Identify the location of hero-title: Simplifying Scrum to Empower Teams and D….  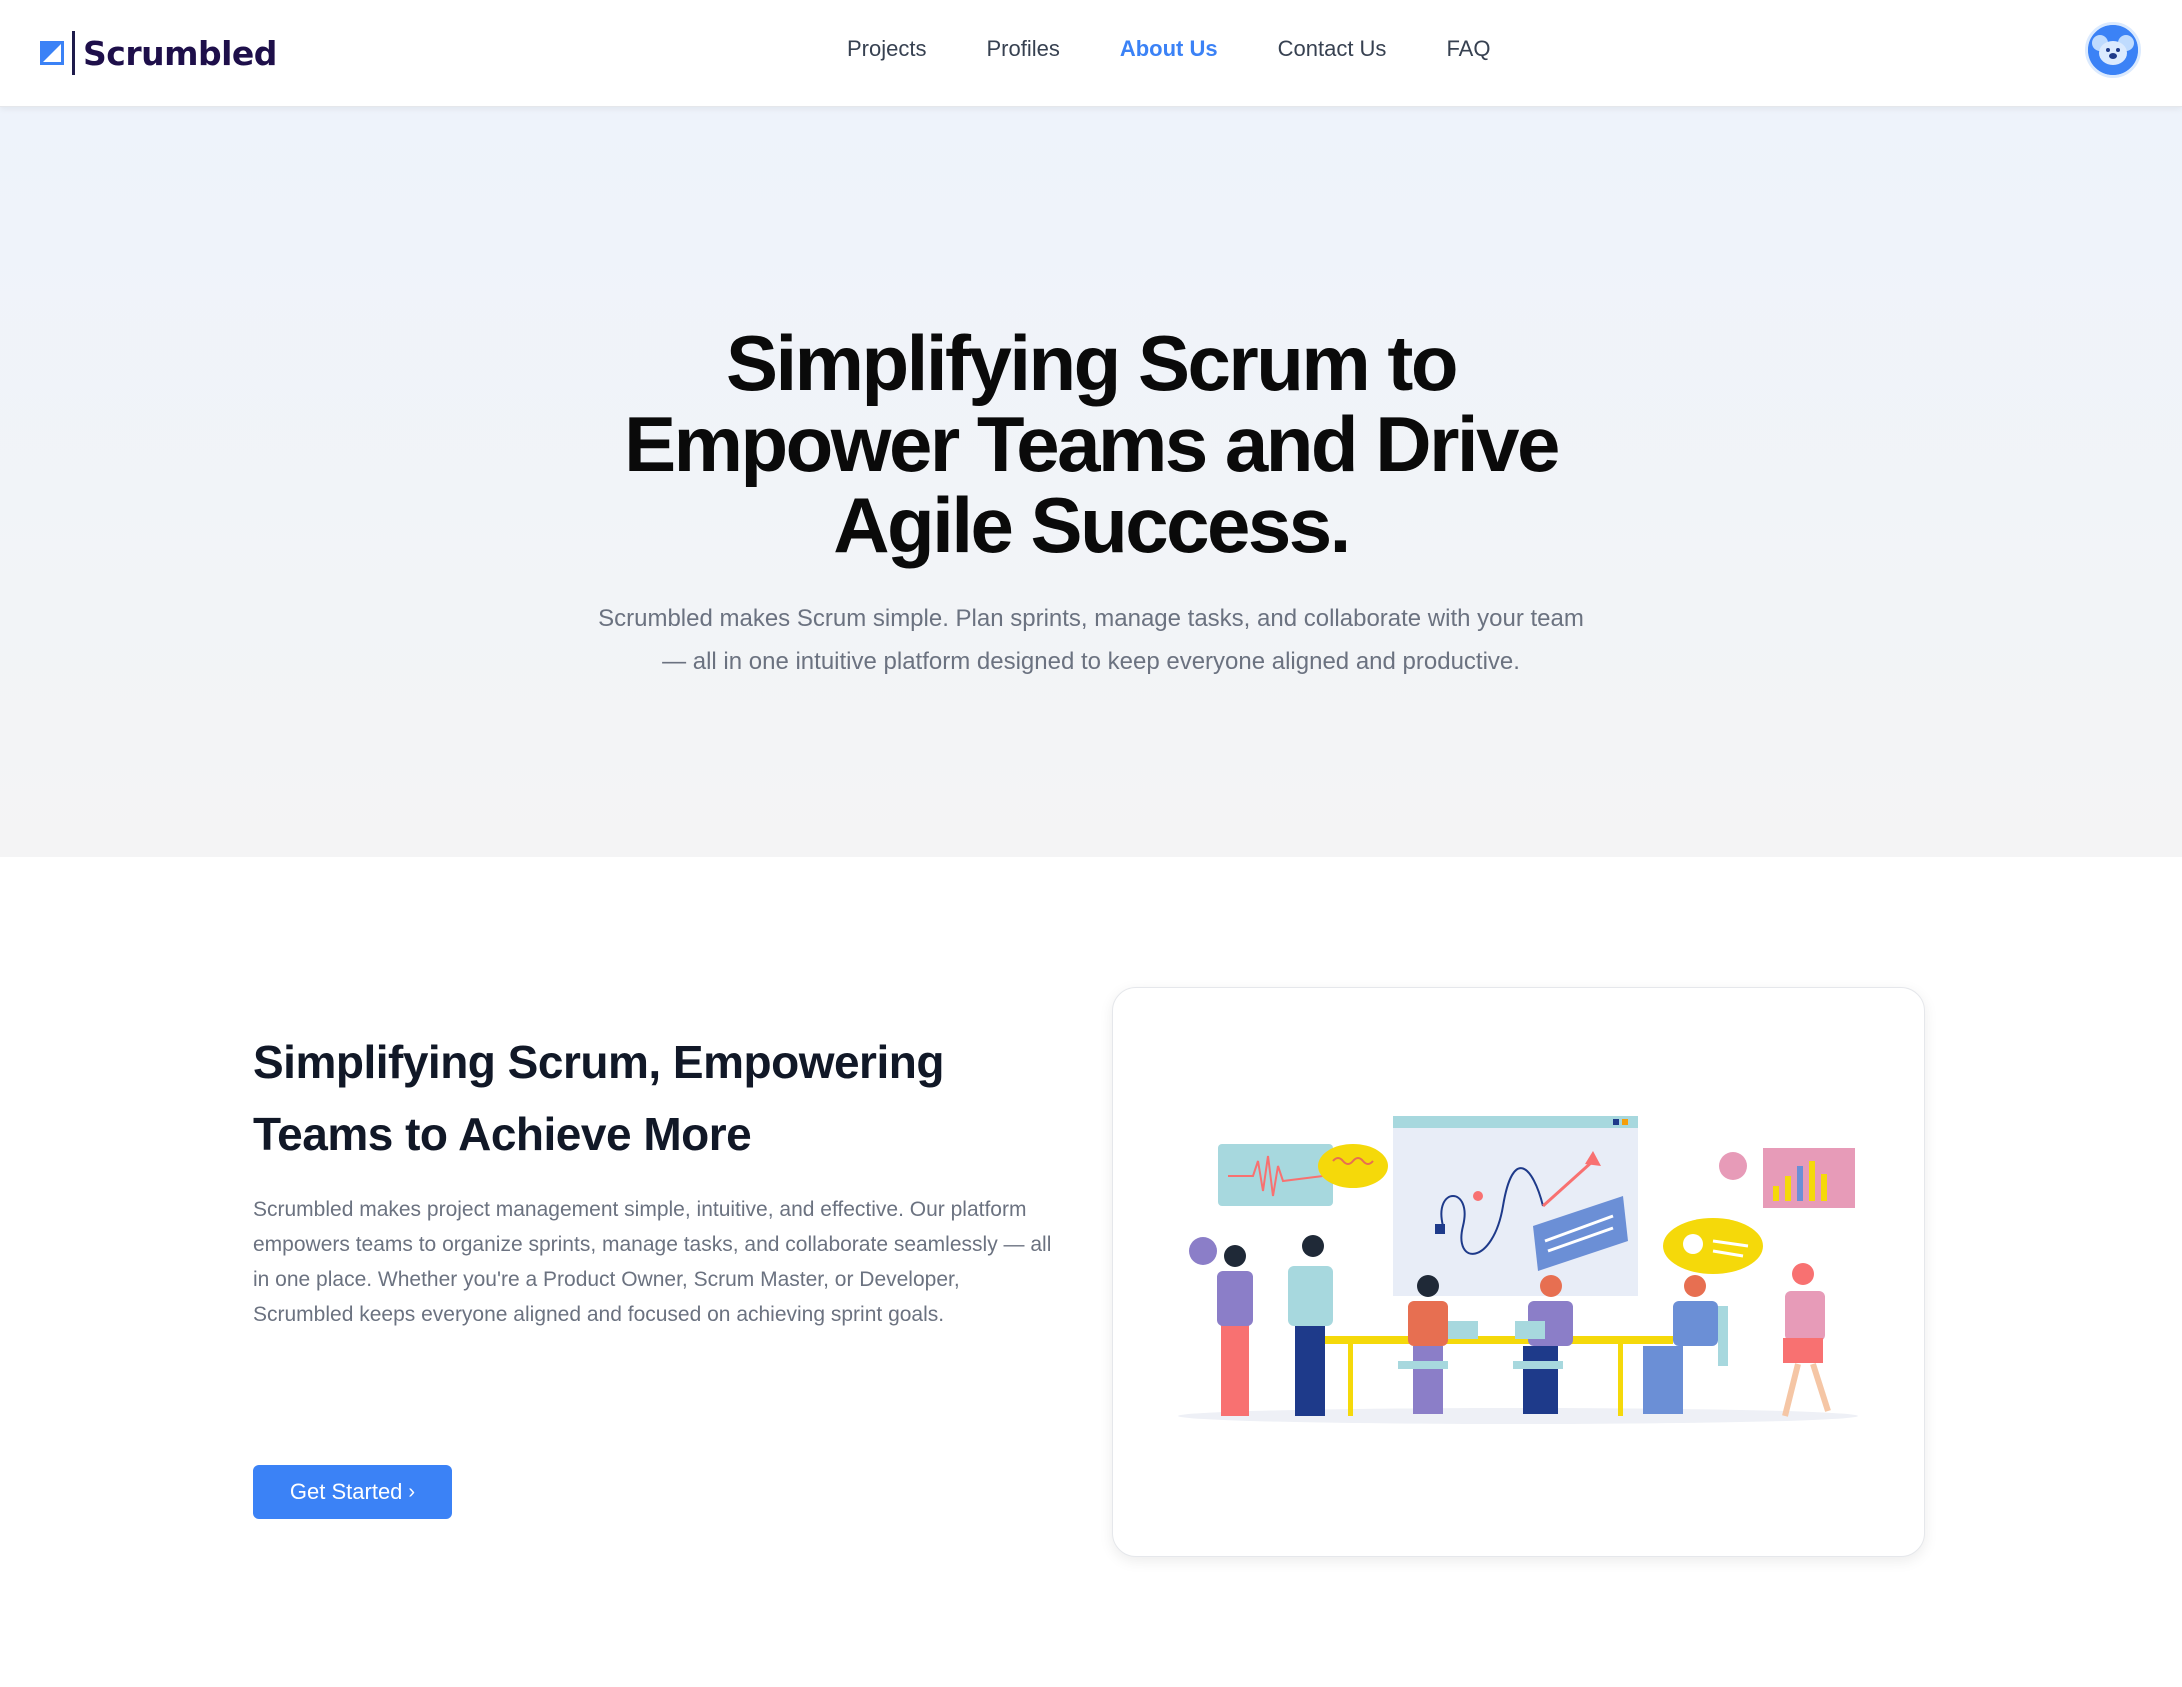
(1091, 444).